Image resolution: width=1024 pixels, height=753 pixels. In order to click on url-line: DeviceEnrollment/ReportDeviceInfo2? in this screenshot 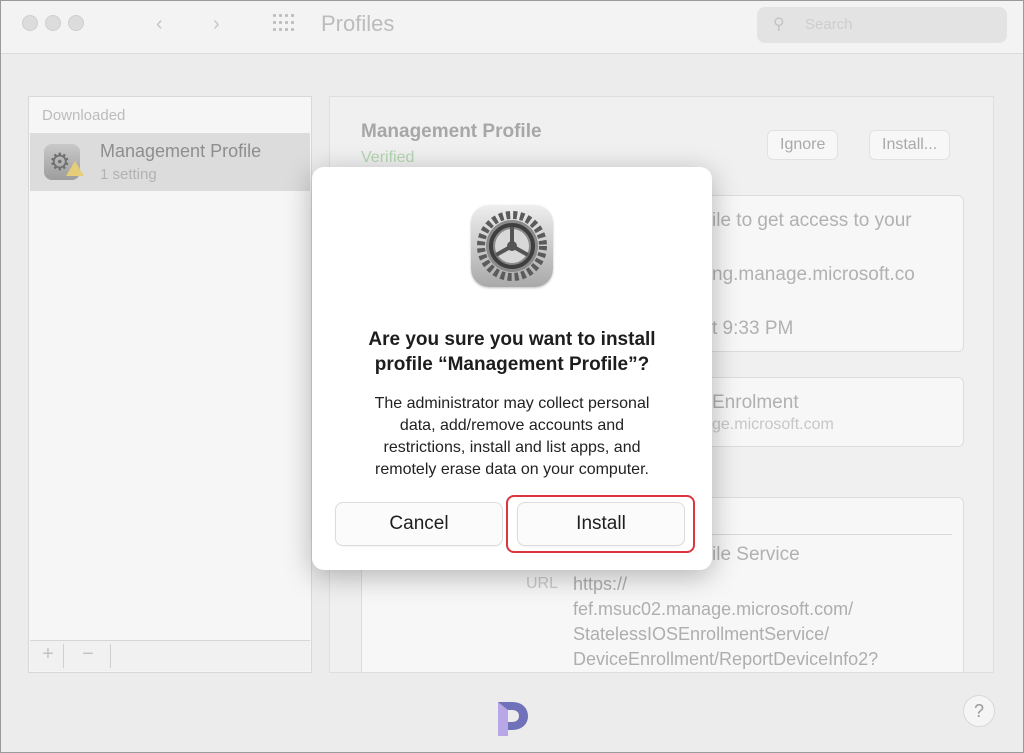, I will do `click(726, 659)`.